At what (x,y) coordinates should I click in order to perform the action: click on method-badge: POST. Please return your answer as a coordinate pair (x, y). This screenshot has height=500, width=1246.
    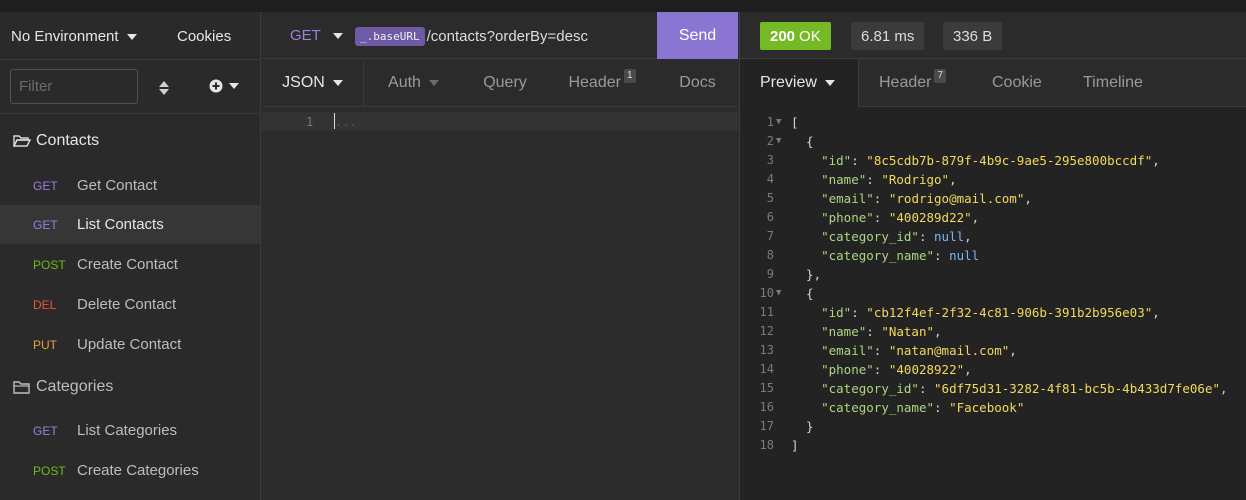
    Looking at the image, I should click on (49, 470).